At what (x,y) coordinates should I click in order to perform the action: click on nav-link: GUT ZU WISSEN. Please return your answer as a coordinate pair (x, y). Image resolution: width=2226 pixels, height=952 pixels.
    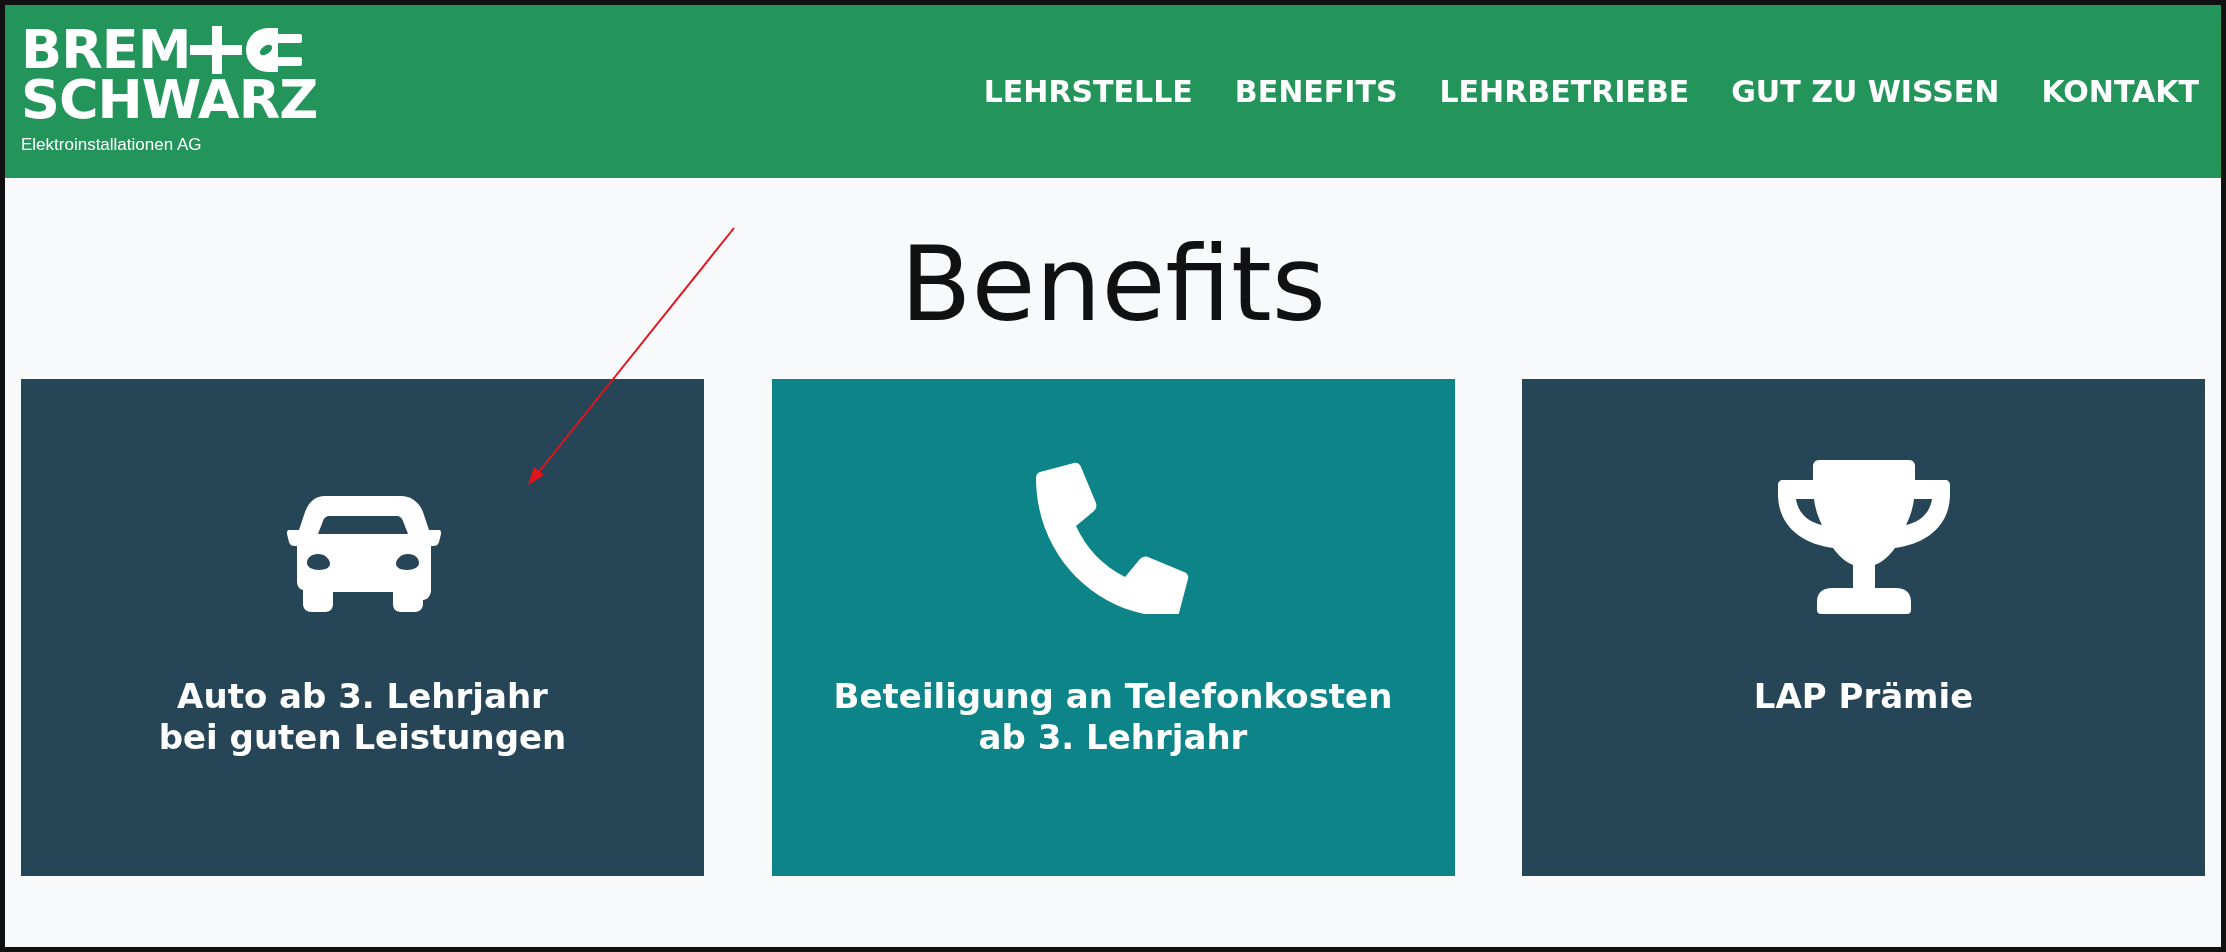
    Looking at the image, I should click on (1865, 91).